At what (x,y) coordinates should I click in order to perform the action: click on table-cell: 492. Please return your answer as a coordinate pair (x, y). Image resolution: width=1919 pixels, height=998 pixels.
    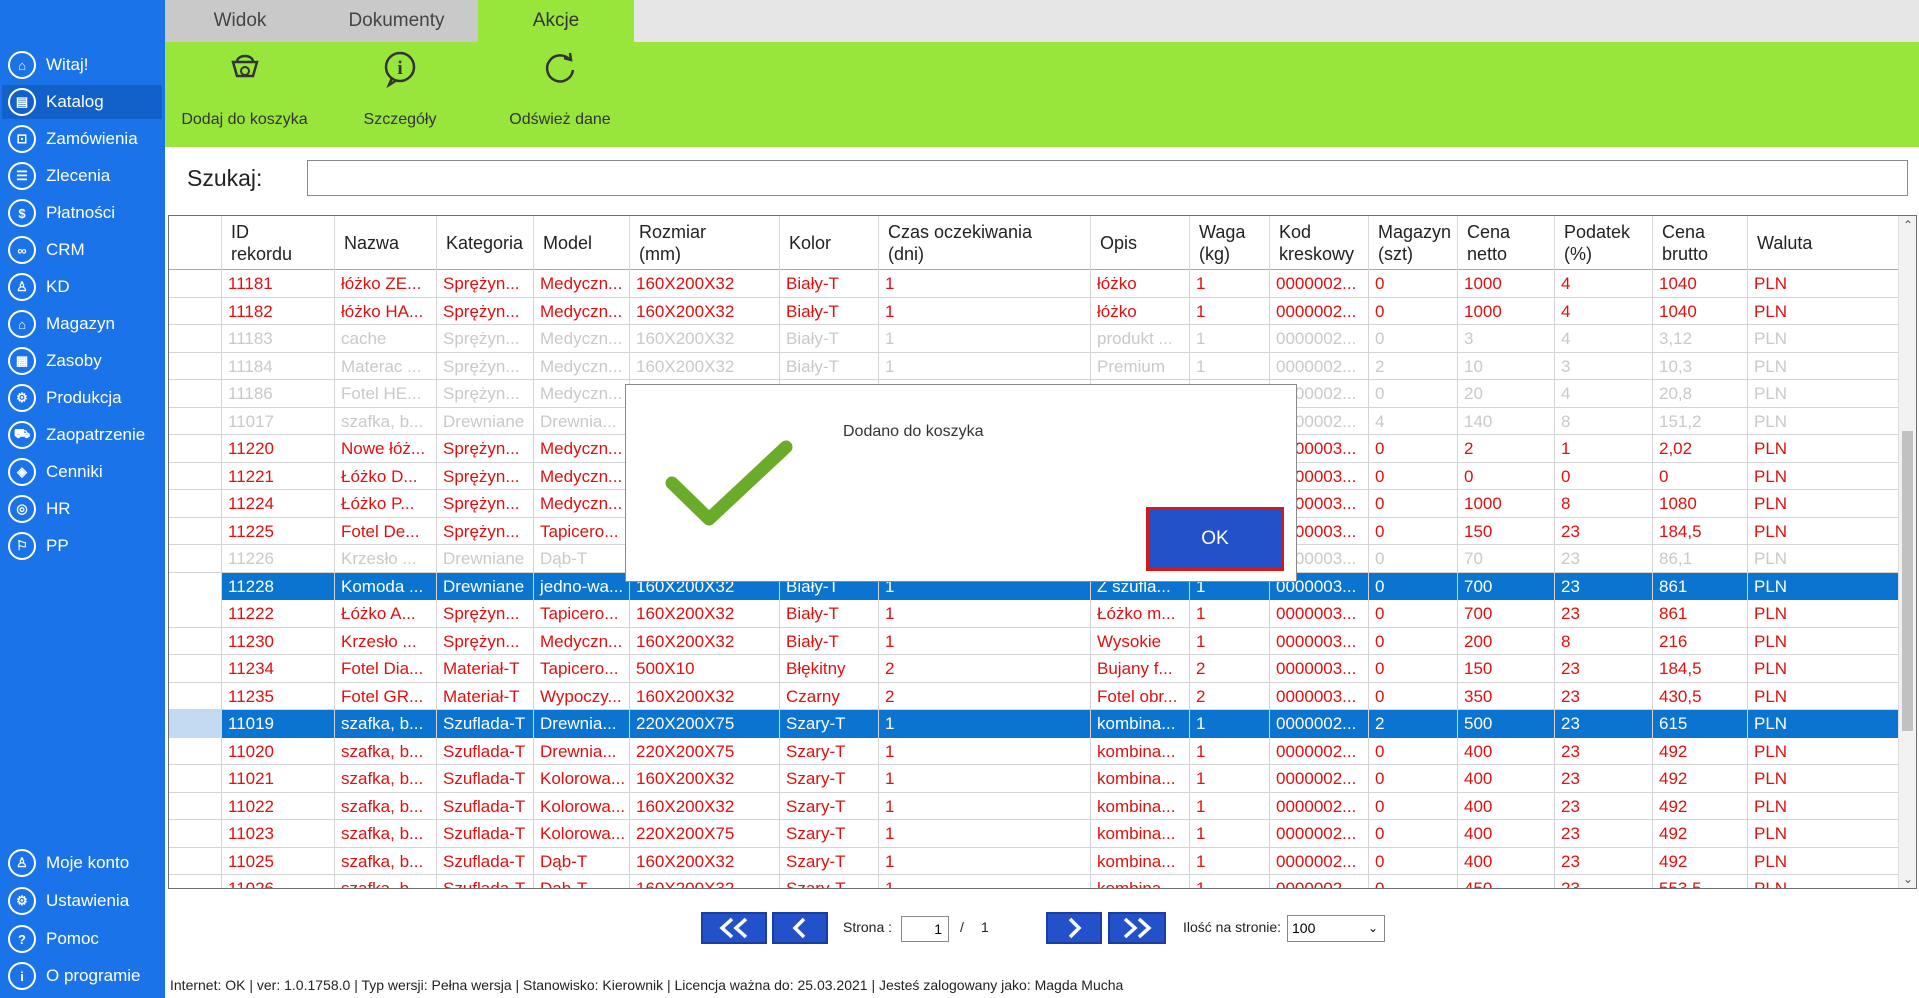
    Looking at the image, I should click on (1700, 806).